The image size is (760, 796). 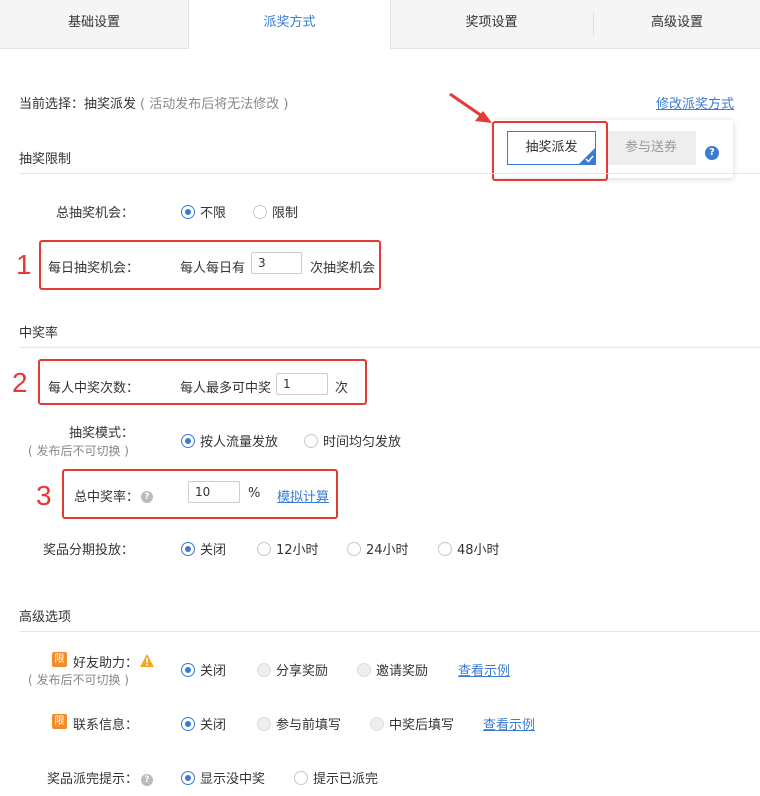 I want to click on radio-friend-off: 关闭, so click(x=203, y=669).